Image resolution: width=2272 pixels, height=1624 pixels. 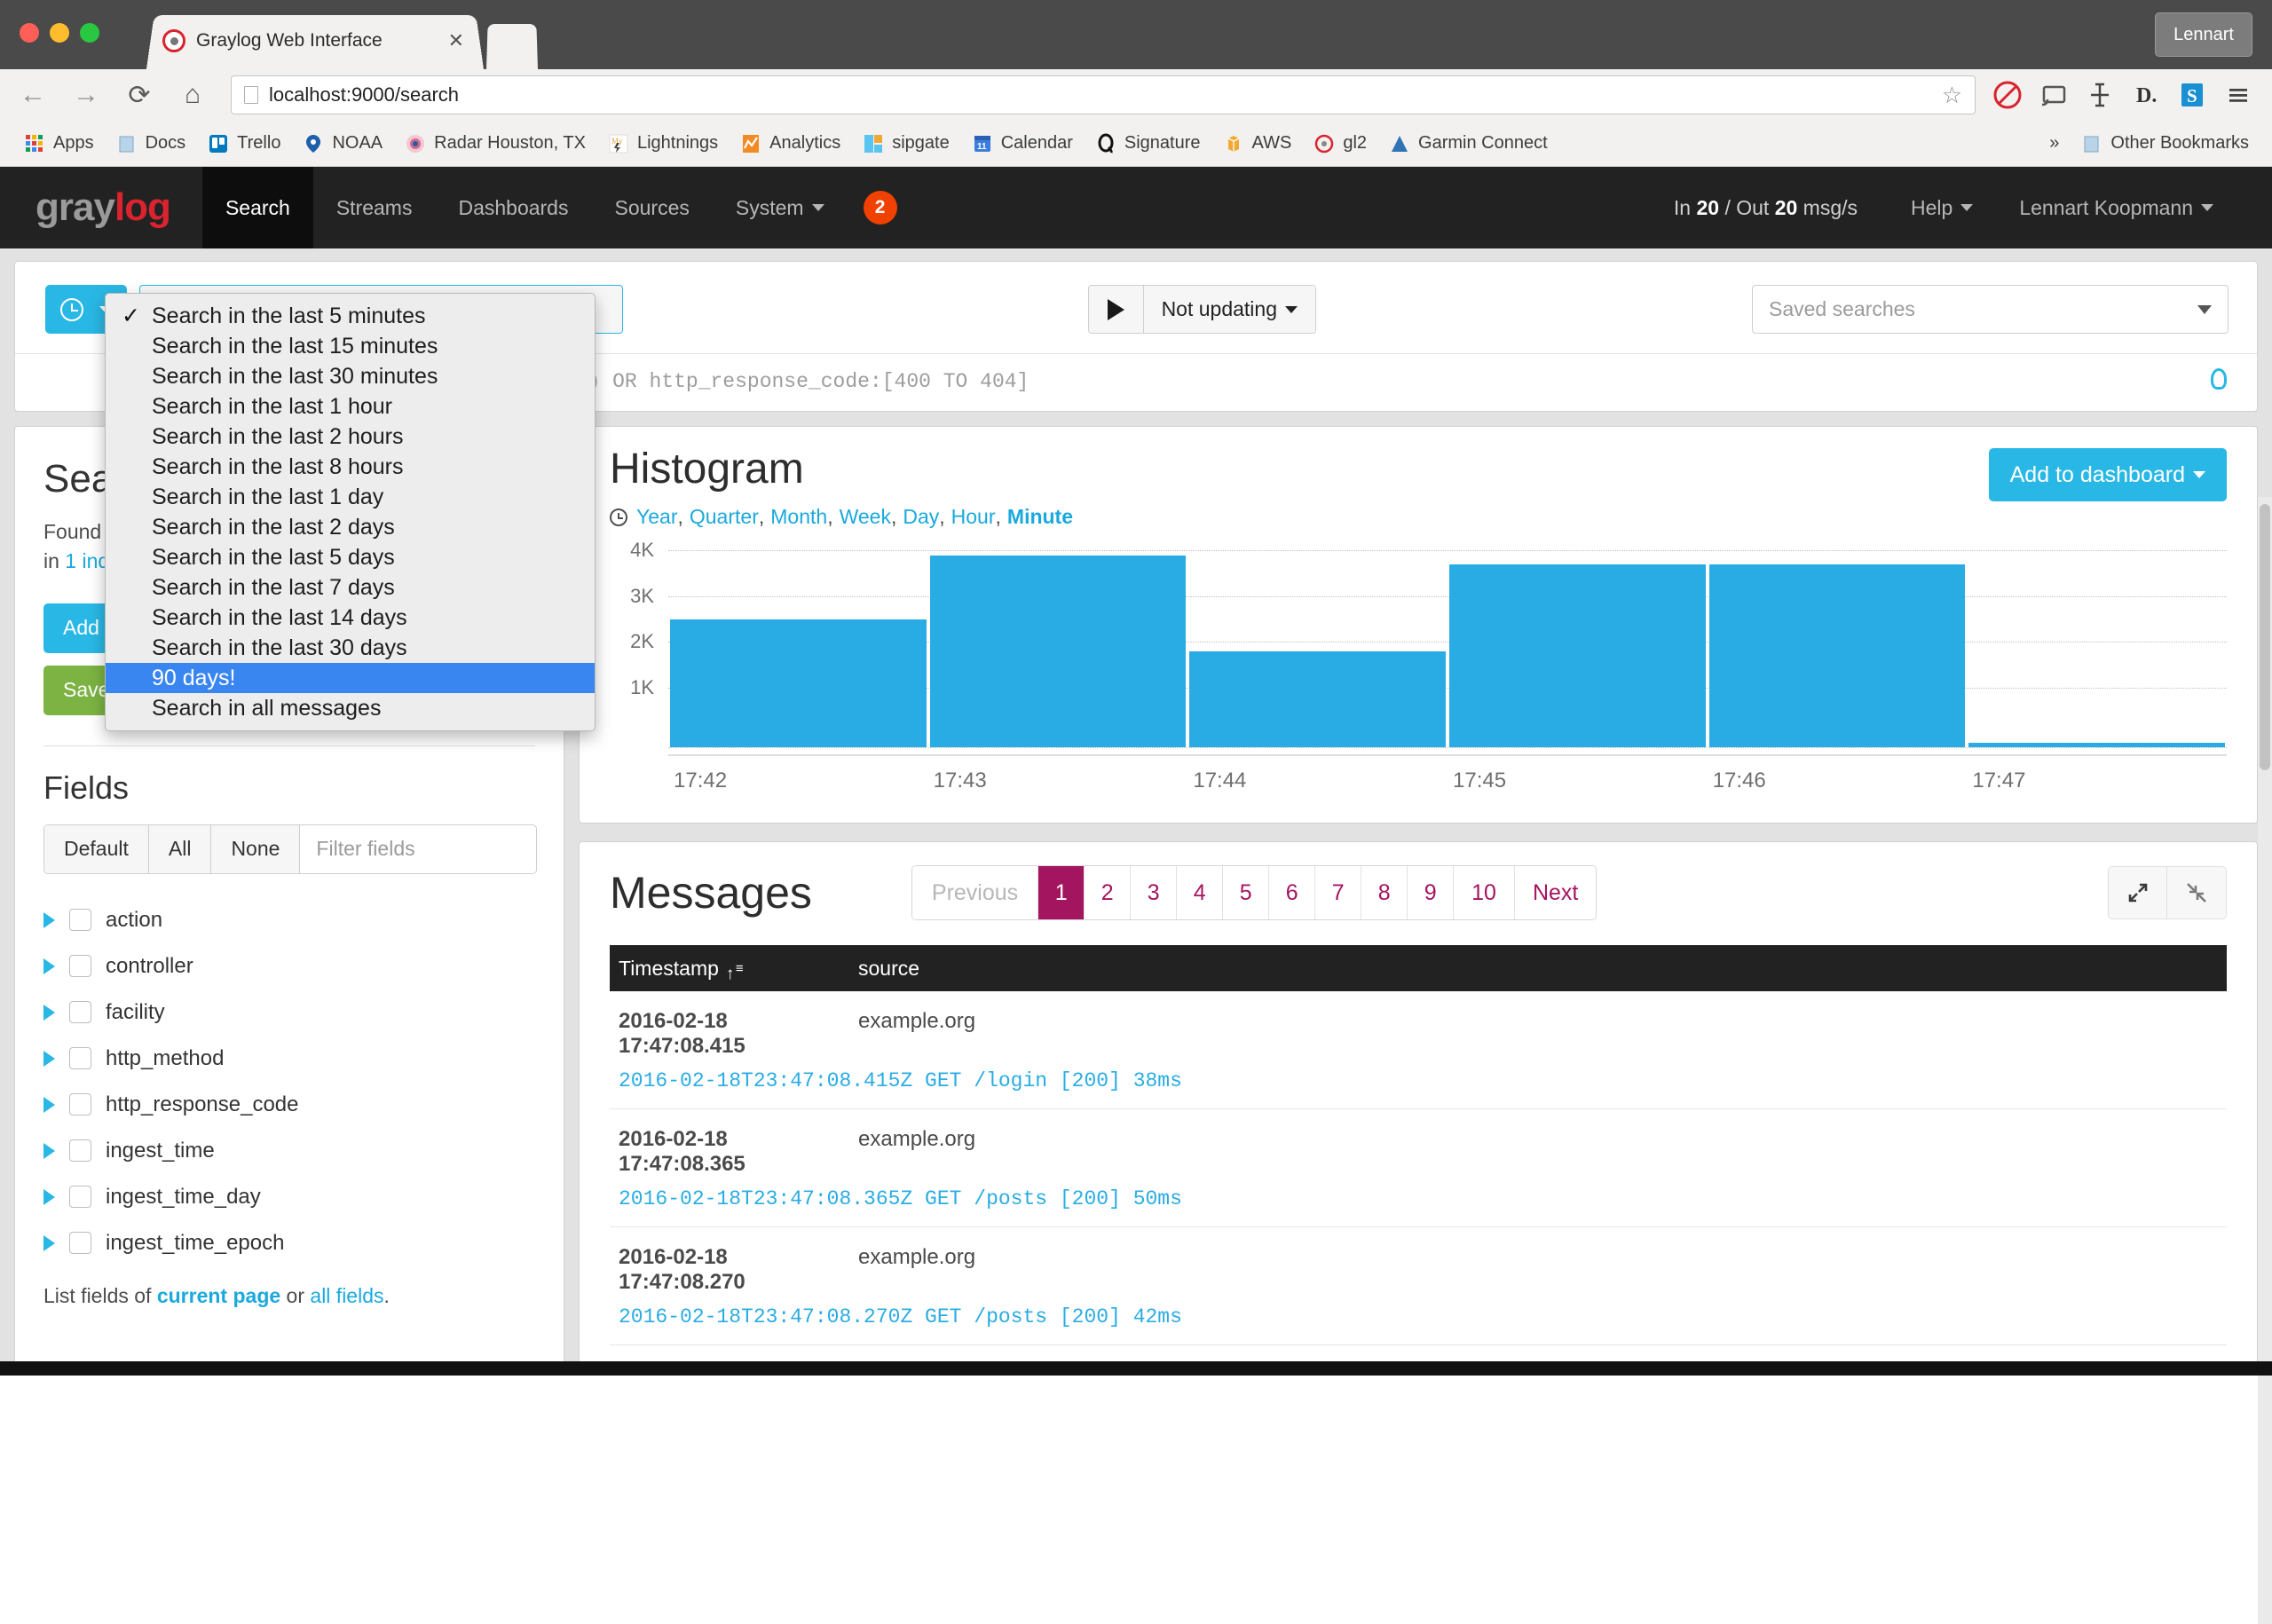 What do you see at coordinates (1040, 517) in the screenshot?
I see `resolution-minute: Minute` at bounding box center [1040, 517].